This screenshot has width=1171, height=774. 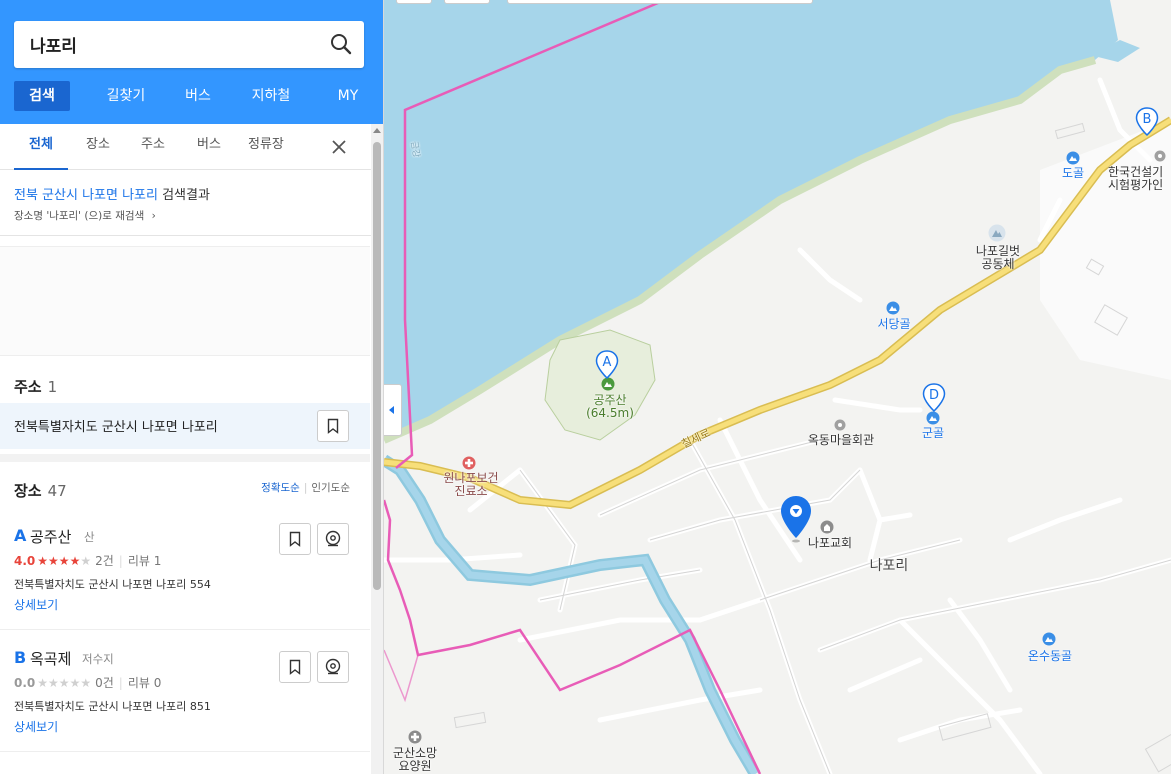 I want to click on place-name: 옥곡제, so click(x=50, y=658).